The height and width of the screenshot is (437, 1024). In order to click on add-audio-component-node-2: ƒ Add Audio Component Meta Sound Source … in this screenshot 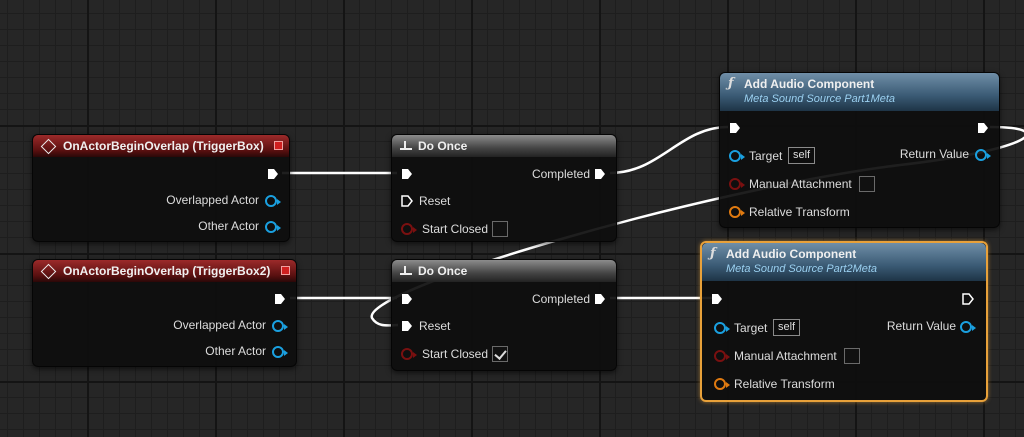, I will do `click(844, 321)`.